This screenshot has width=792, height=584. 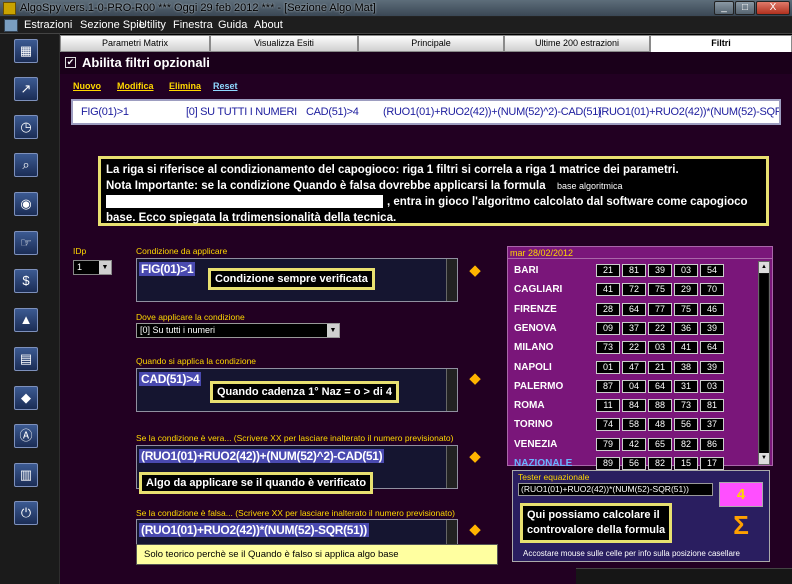 I want to click on document-icon, so click(x=11, y=25).